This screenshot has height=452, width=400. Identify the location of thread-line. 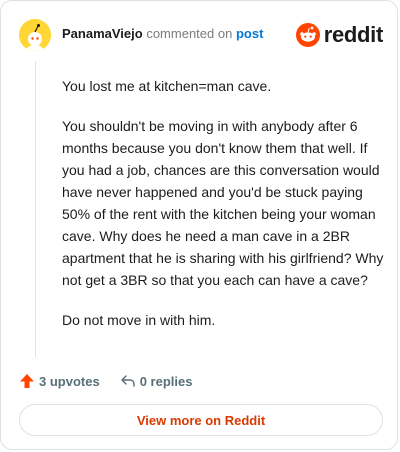
(35, 209).